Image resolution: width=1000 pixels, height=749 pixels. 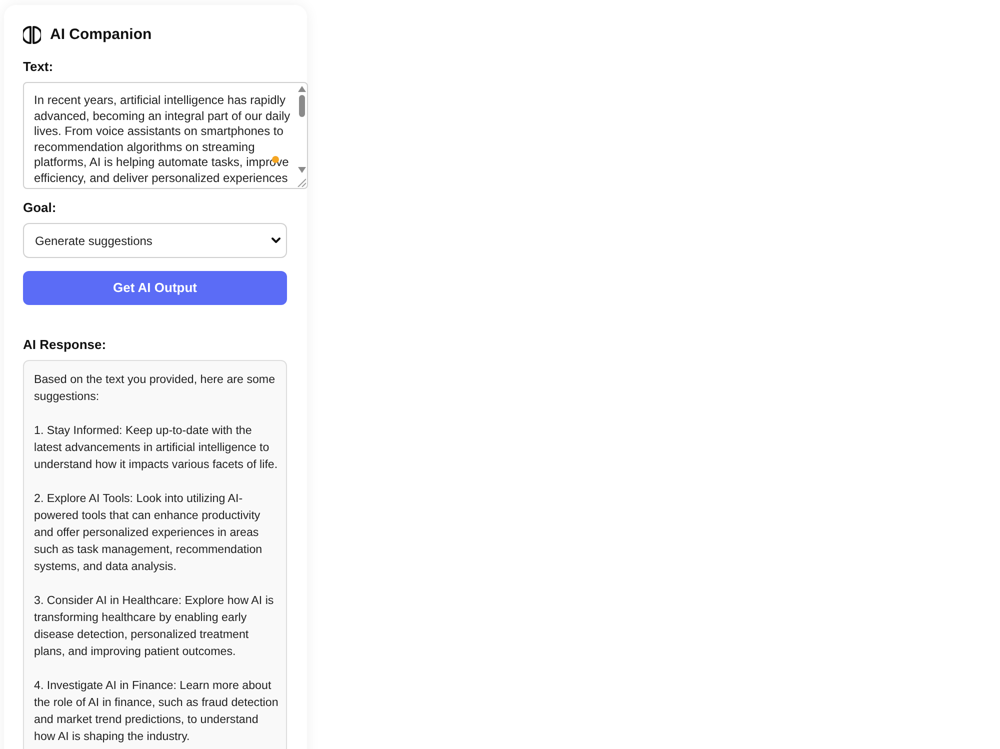 I want to click on scrollbar-thumb, so click(x=301, y=106).